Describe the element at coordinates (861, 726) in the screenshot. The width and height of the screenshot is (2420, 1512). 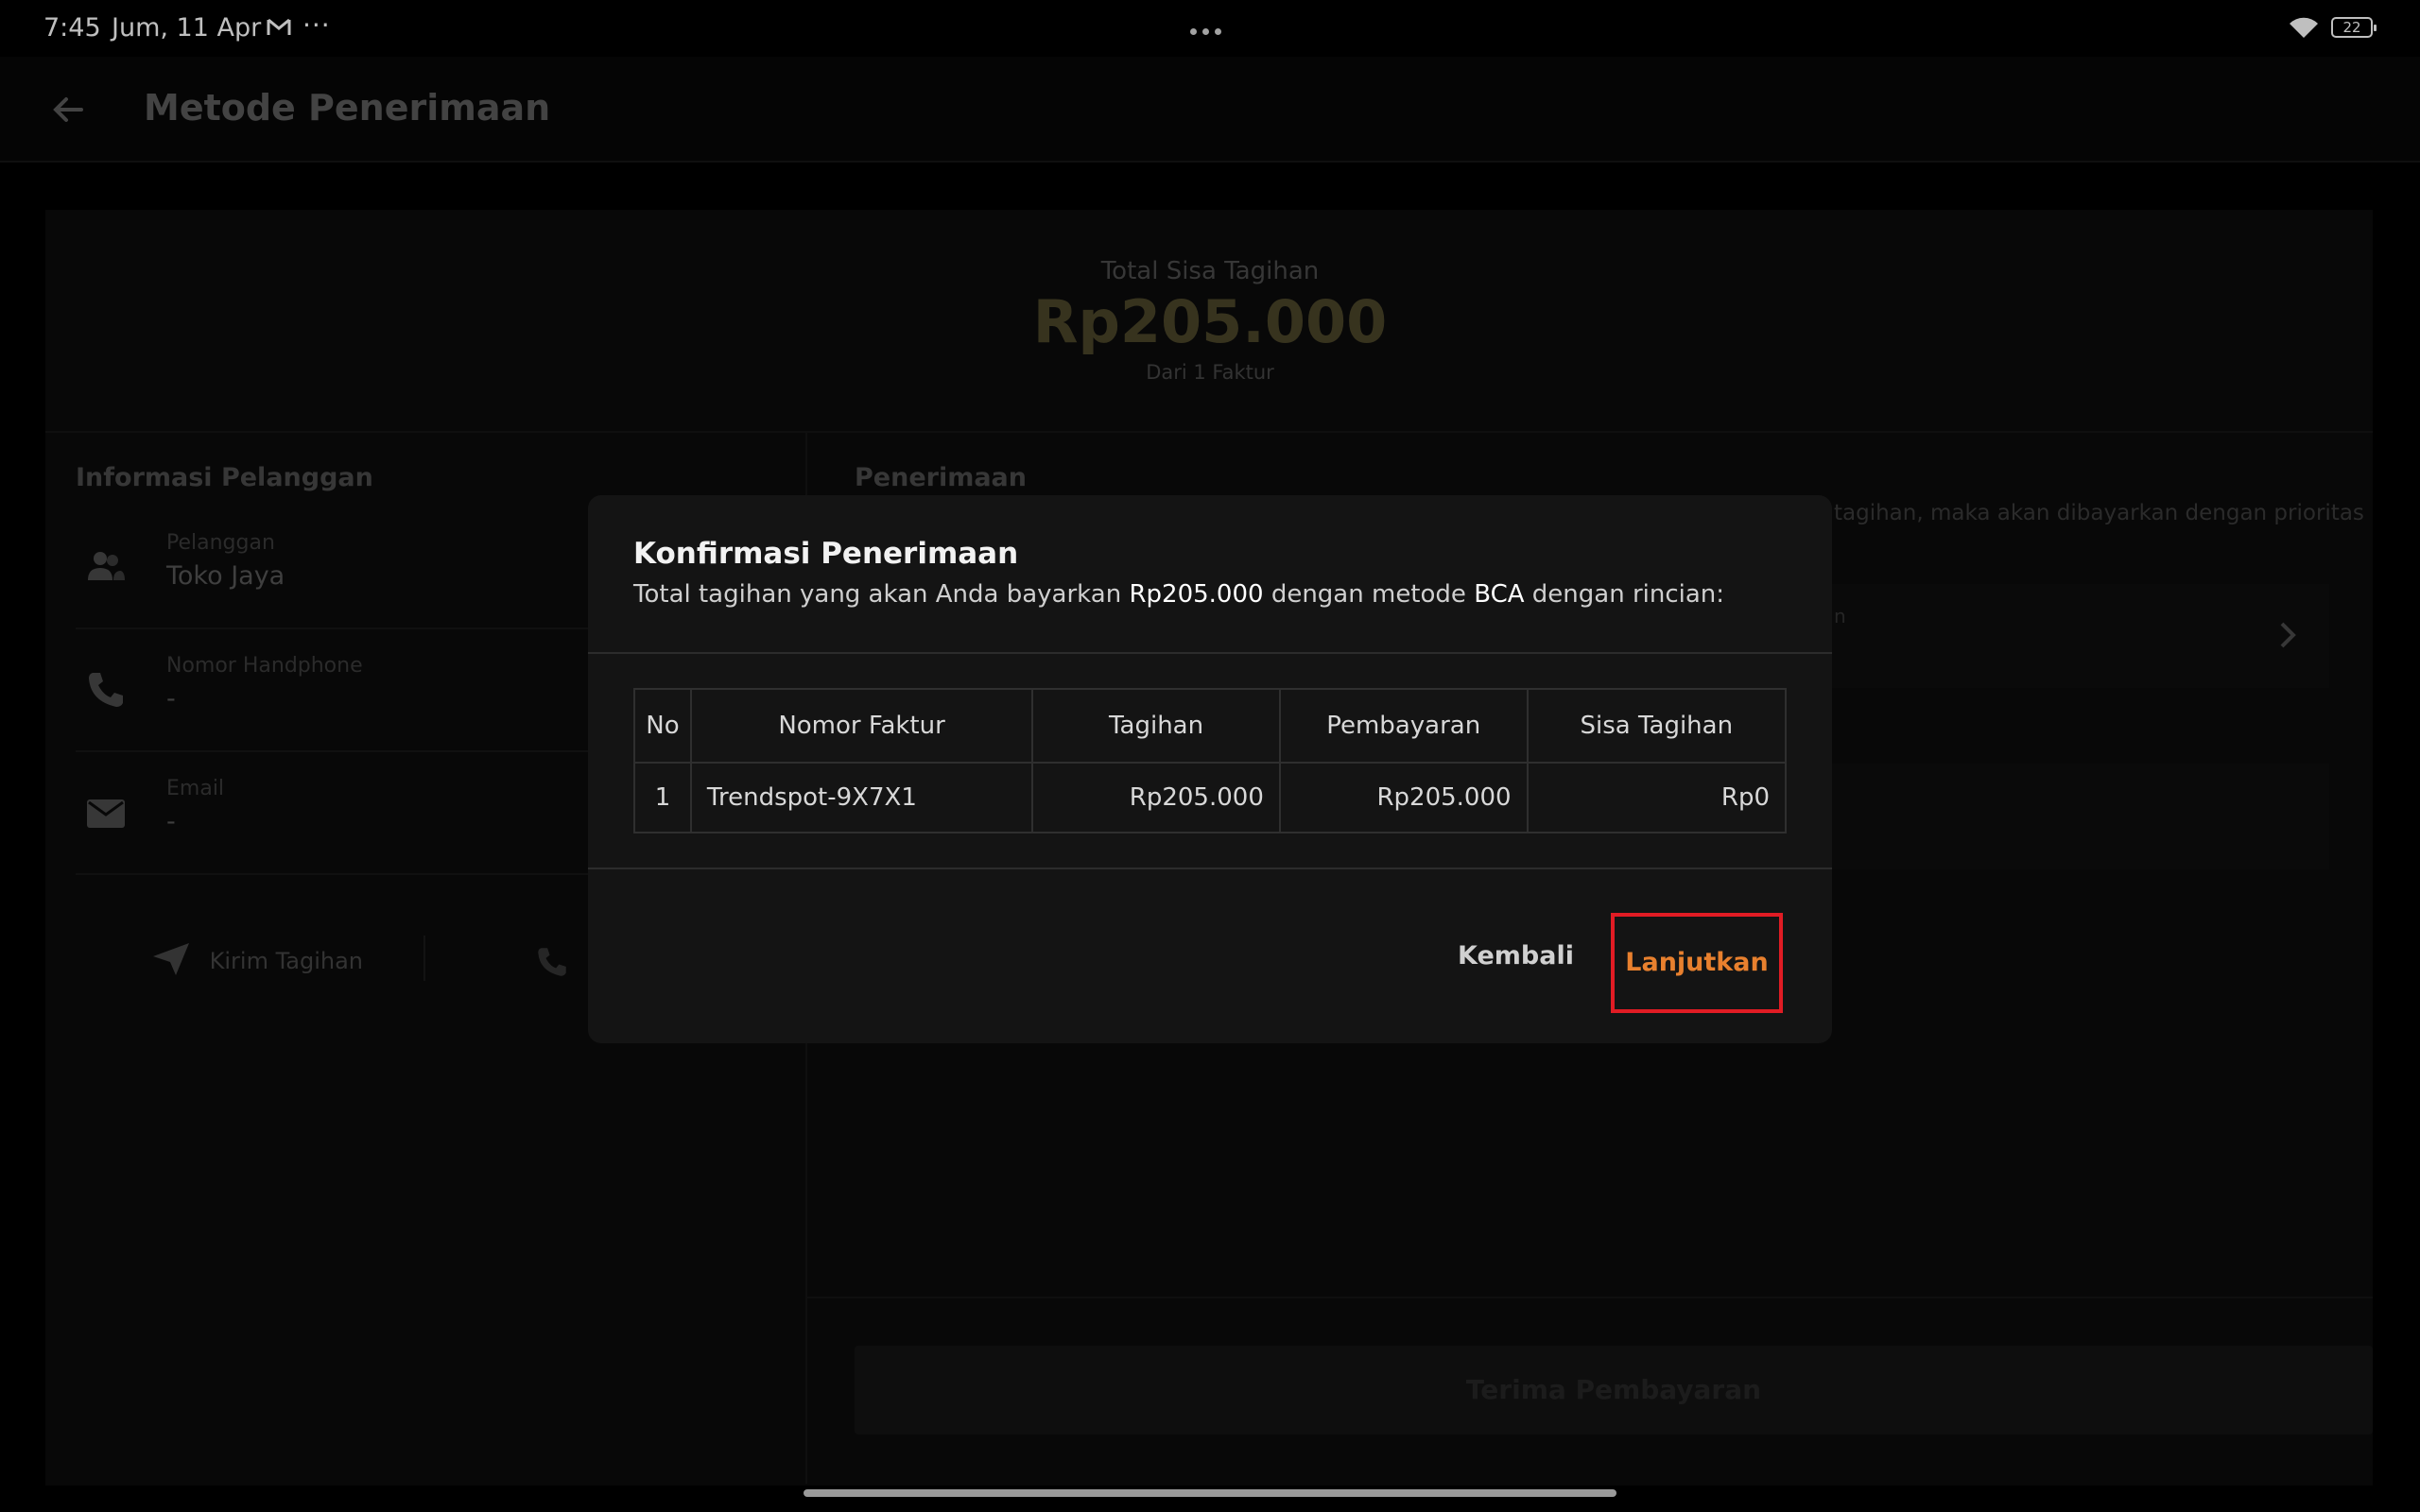
I see `column-header: Nomor Faktur` at that location.